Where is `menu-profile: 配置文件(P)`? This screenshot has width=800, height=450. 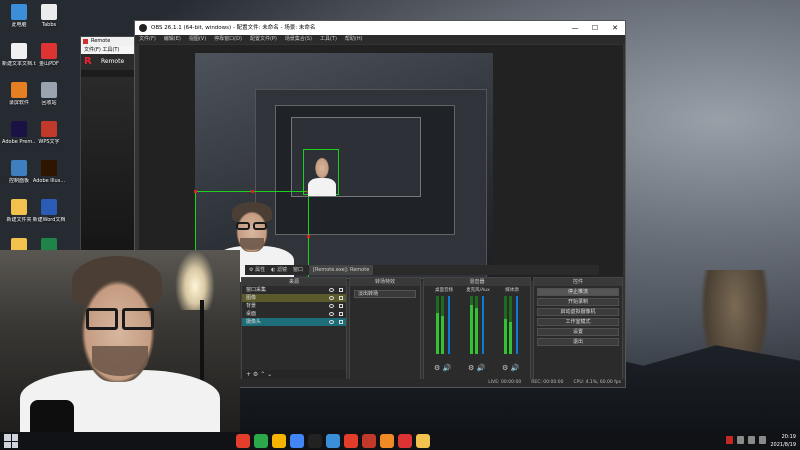
menu-profile: 配置文件(P) is located at coordinates (263, 39).